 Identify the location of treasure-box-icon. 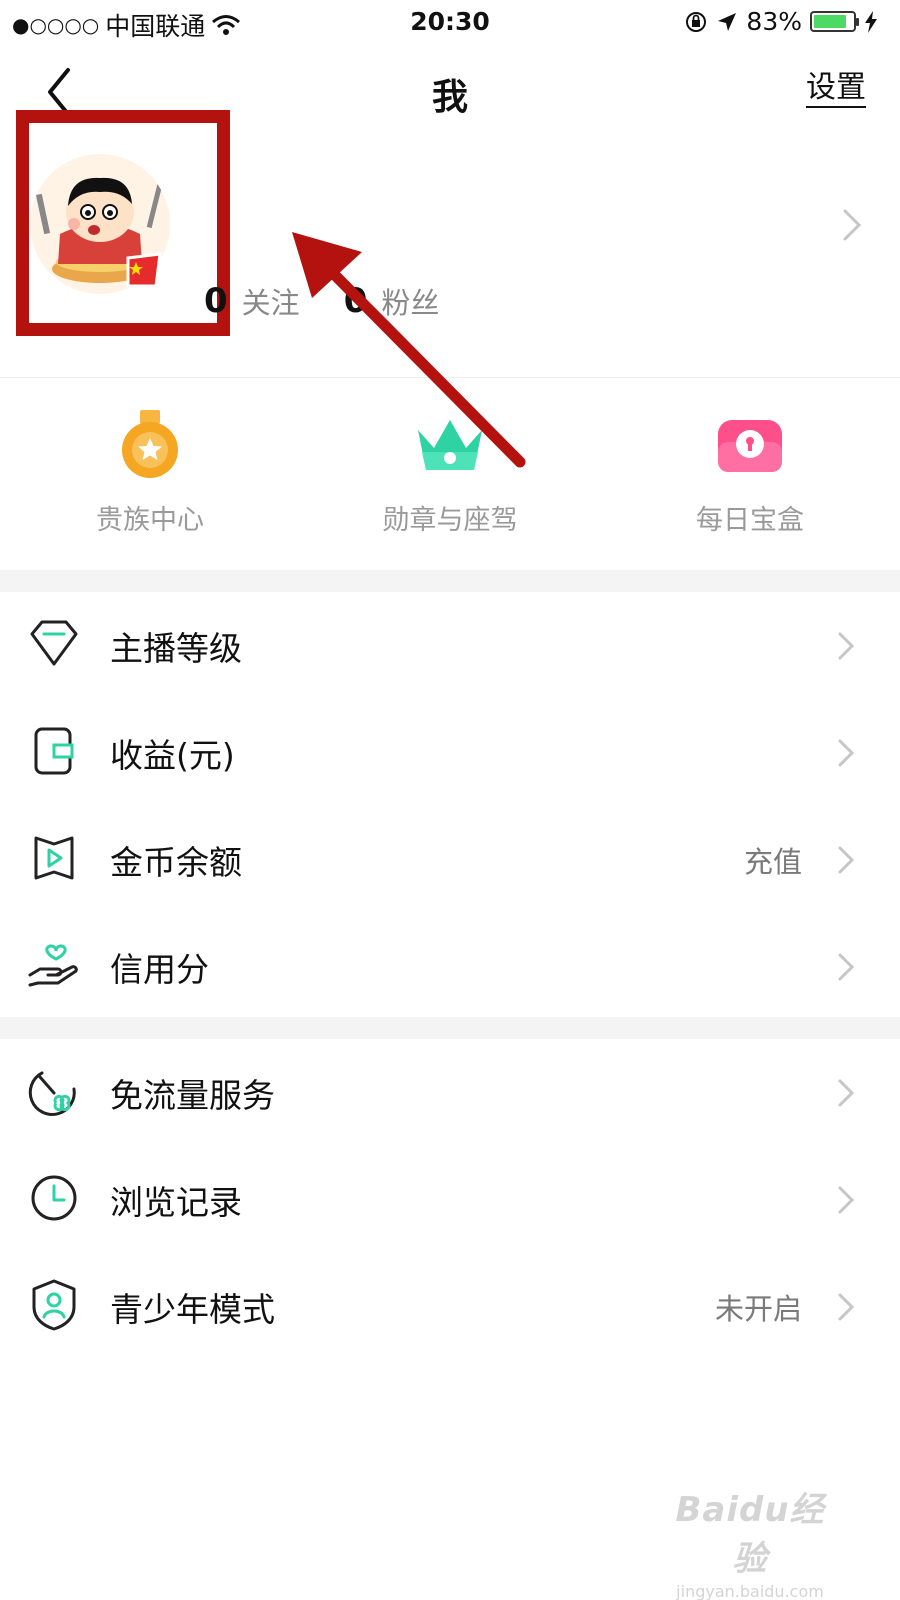
(750, 446).